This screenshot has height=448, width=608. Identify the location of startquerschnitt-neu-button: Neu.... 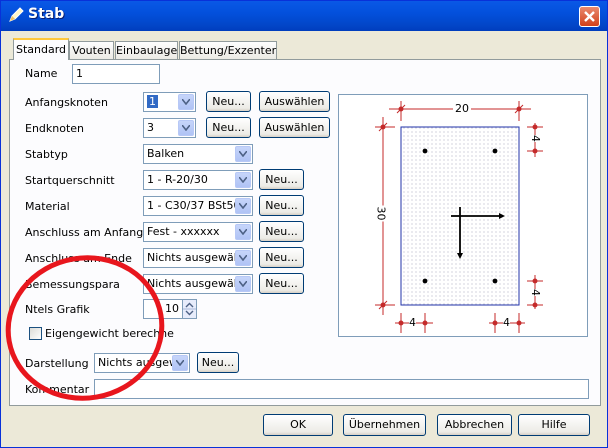
(281, 179).